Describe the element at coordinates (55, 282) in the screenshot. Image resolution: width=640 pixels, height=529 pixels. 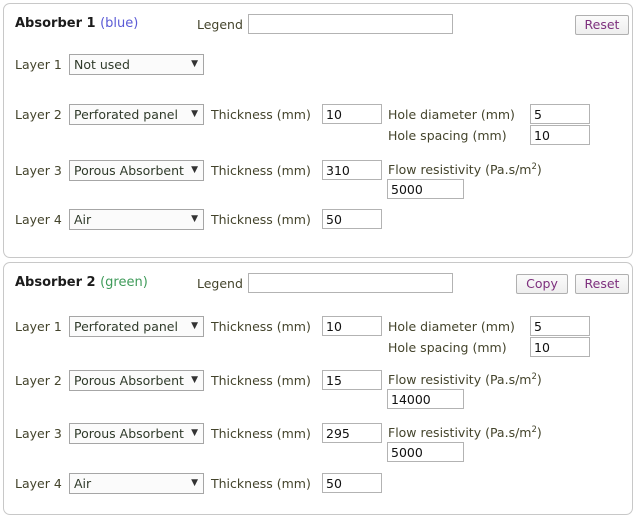
I see `absorber-2-title-text: Absorber 2` at that location.